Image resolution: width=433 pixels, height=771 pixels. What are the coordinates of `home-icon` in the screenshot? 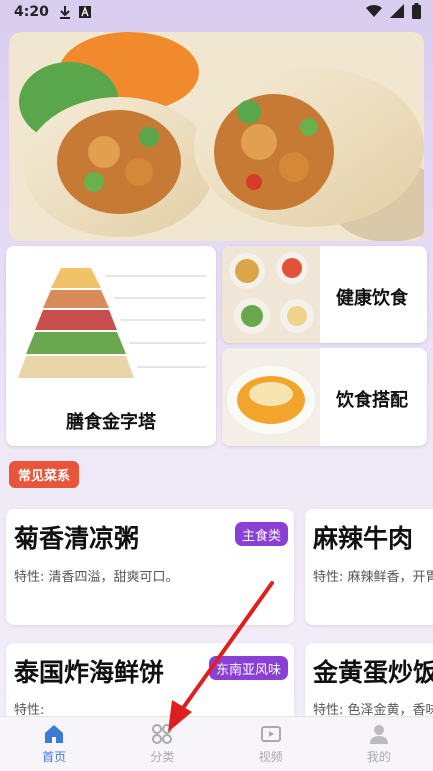 It's located at (54, 734).